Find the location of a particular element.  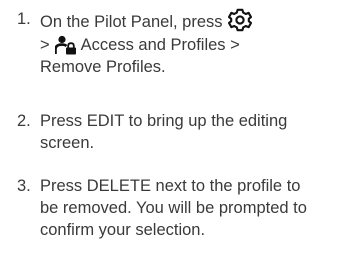

step-text: screen. is located at coordinates (67, 143).